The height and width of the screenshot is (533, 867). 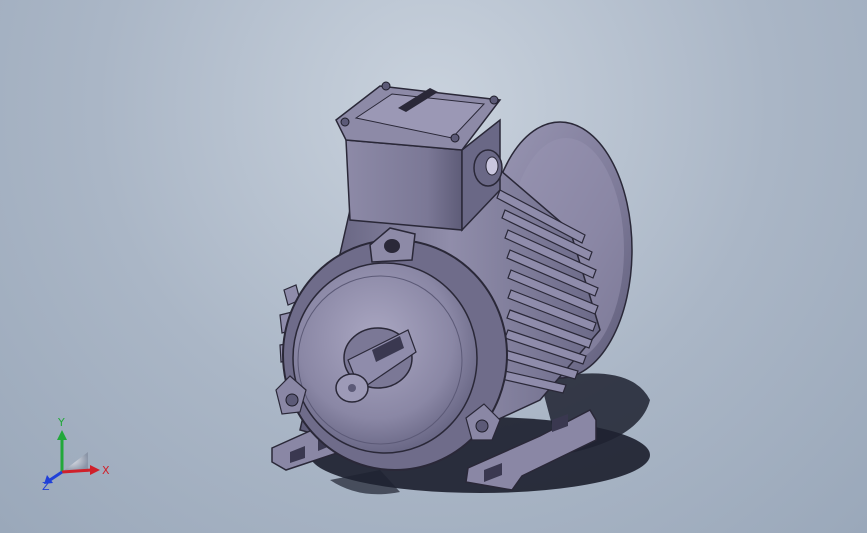 I want to click on y-axis-label: Y, so click(x=61, y=422).